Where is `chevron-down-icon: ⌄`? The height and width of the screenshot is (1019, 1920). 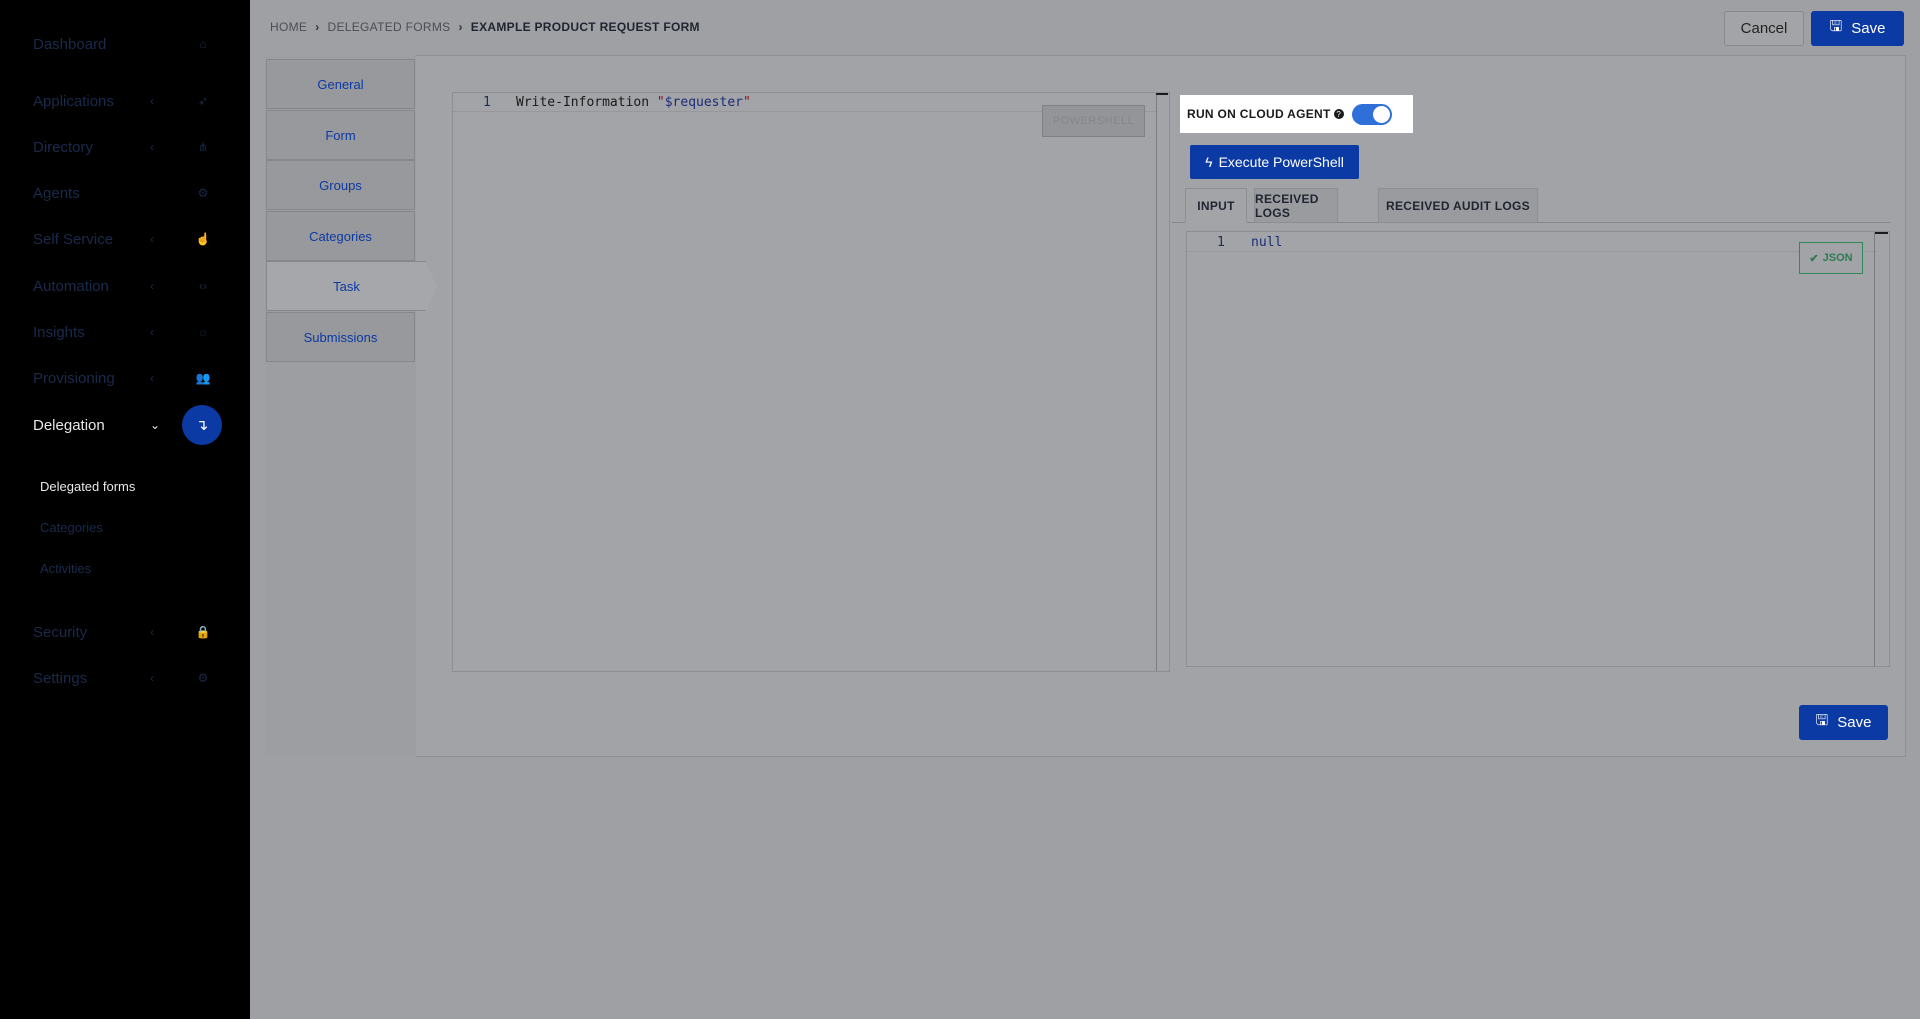 chevron-down-icon: ⌄ is located at coordinates (155, 425).